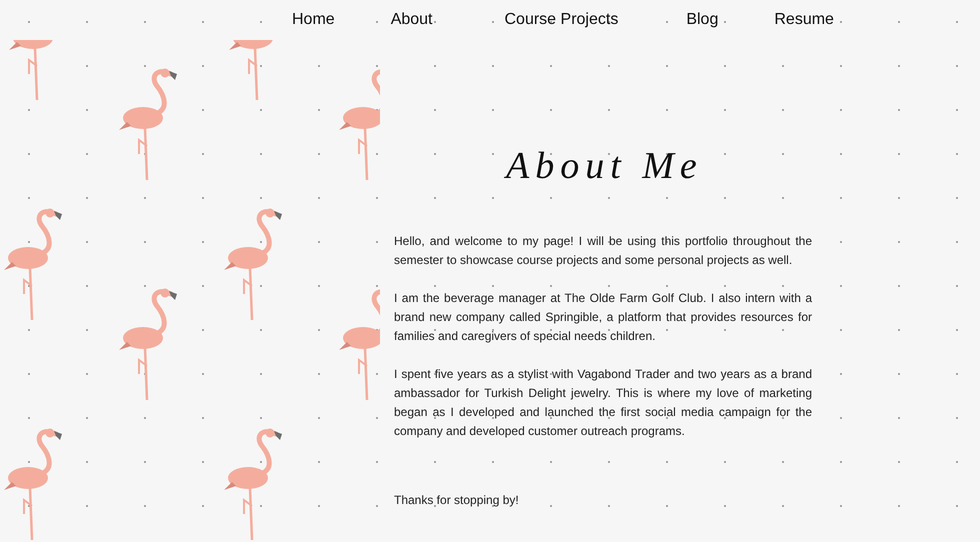 The width and height of the screenshot is (980, 542). Describe the element at coordinates (605, 166) in the screenshot. I see `page-title: About Me` at that location.